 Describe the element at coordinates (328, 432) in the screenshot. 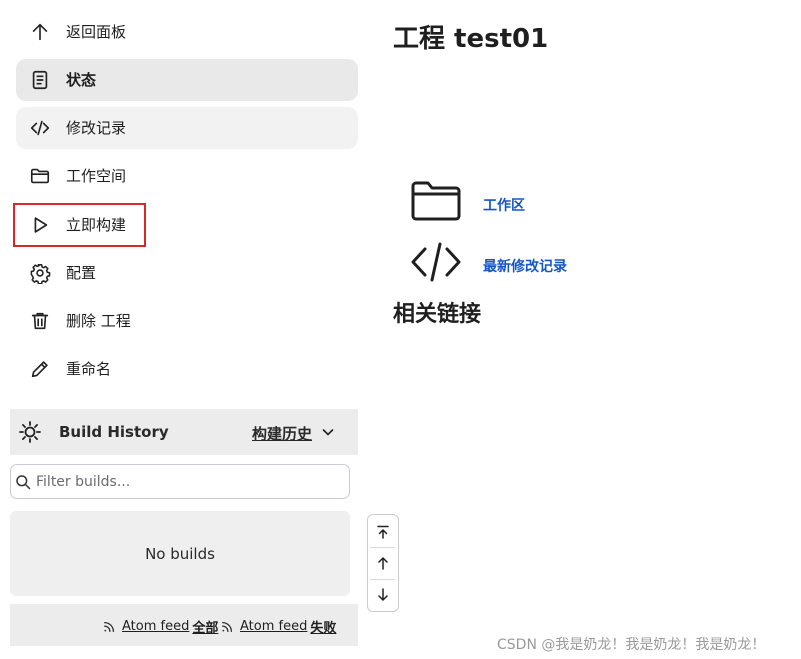

I see `chevron-down-icon` at that location.